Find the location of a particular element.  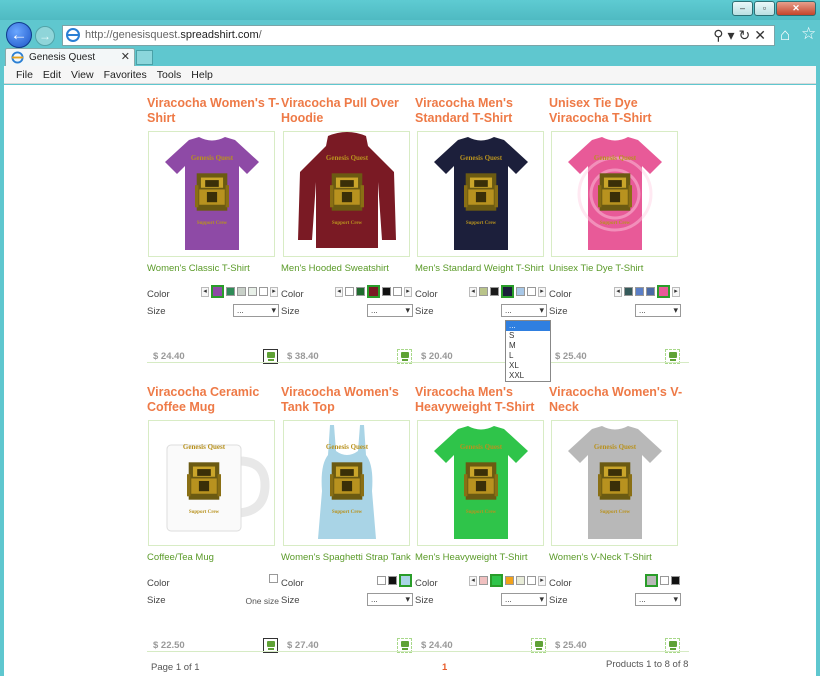

product-type-link: Men's Hooded Sweatshirt is located at coordinates (335, 268).